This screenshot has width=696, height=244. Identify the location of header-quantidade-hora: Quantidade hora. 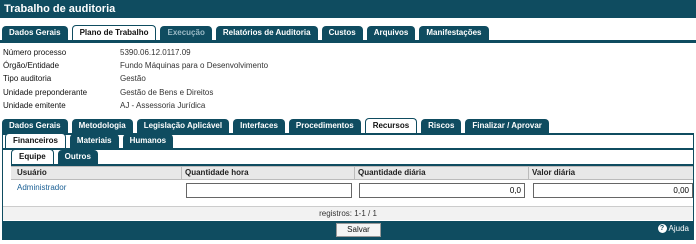
(217, 172).